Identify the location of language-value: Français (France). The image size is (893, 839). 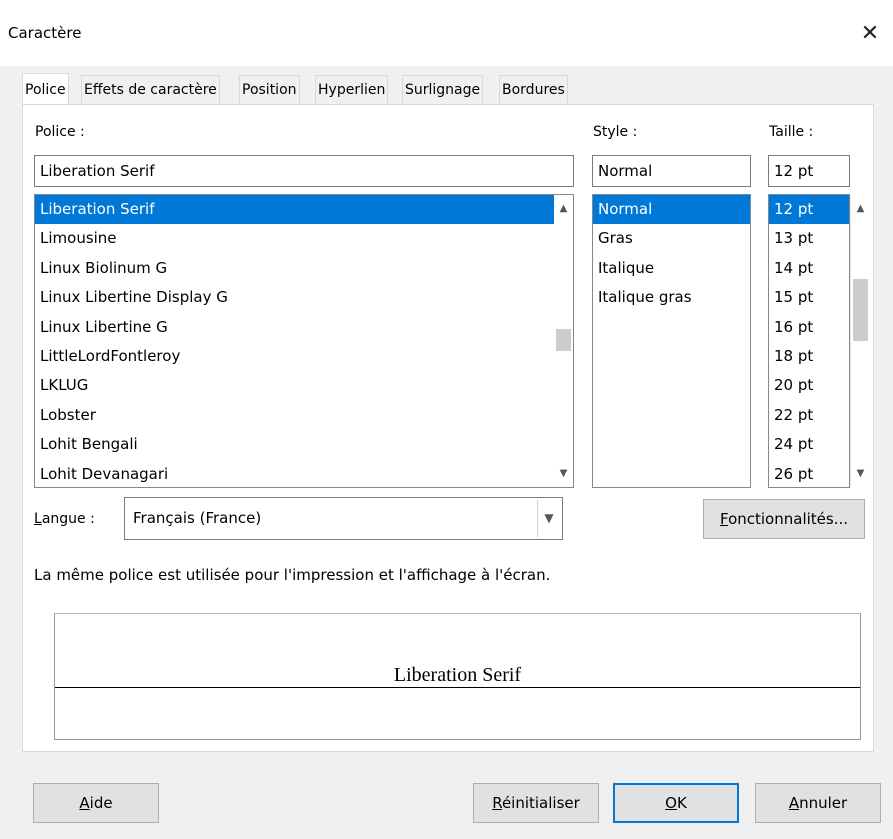
(197, 518).